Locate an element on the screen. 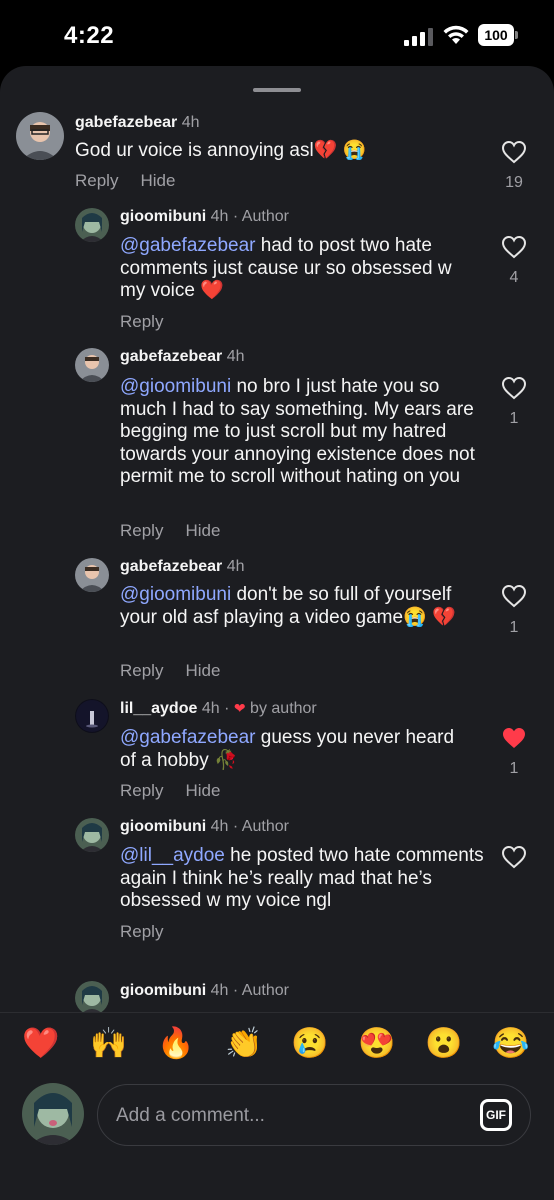  status-time: 4:22 is located at coordinates (89, 35).